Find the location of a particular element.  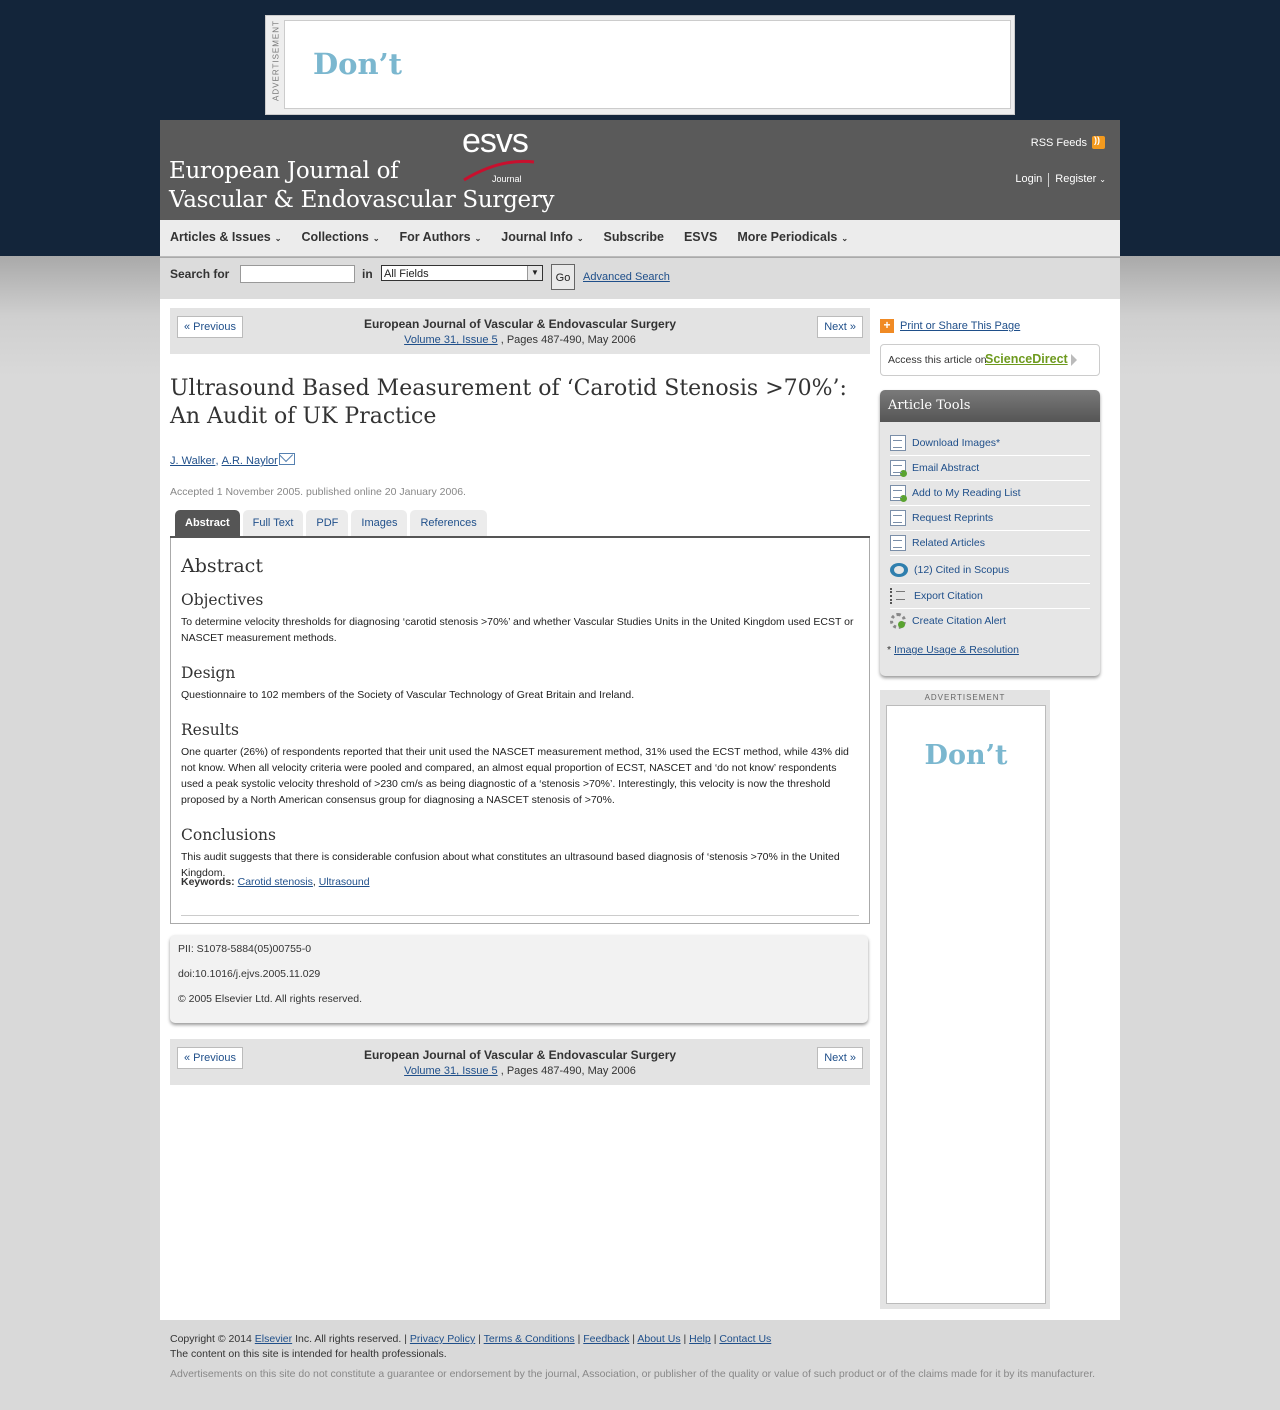

nav-label: Articles & Issues is located at coordinates (220, 237).